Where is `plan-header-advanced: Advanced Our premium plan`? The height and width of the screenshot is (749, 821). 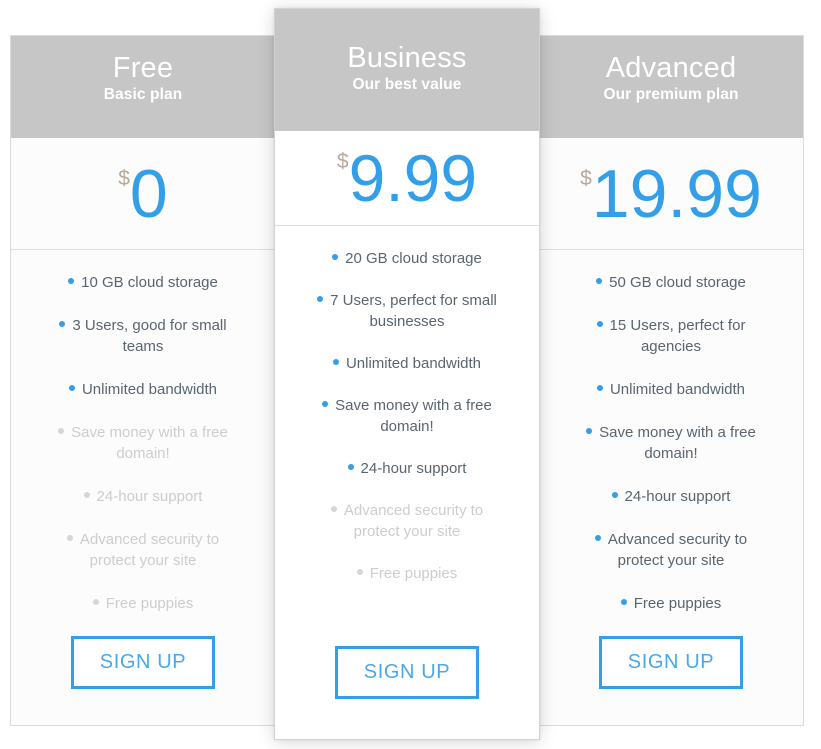
plan-header-advanced: Advanced Our premium plan is located at coordinates (671, 87).